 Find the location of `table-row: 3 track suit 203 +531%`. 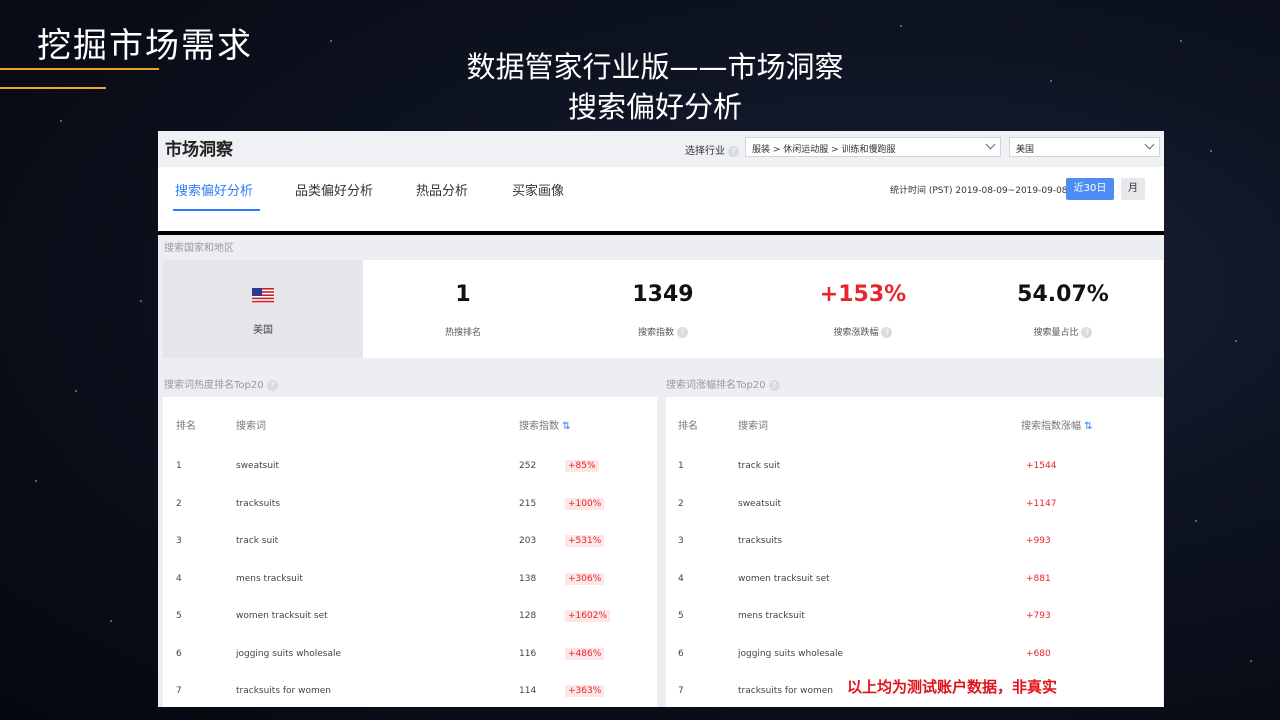

table-row: 3 track suit 203 +531% is located at coordinates (410, 554).